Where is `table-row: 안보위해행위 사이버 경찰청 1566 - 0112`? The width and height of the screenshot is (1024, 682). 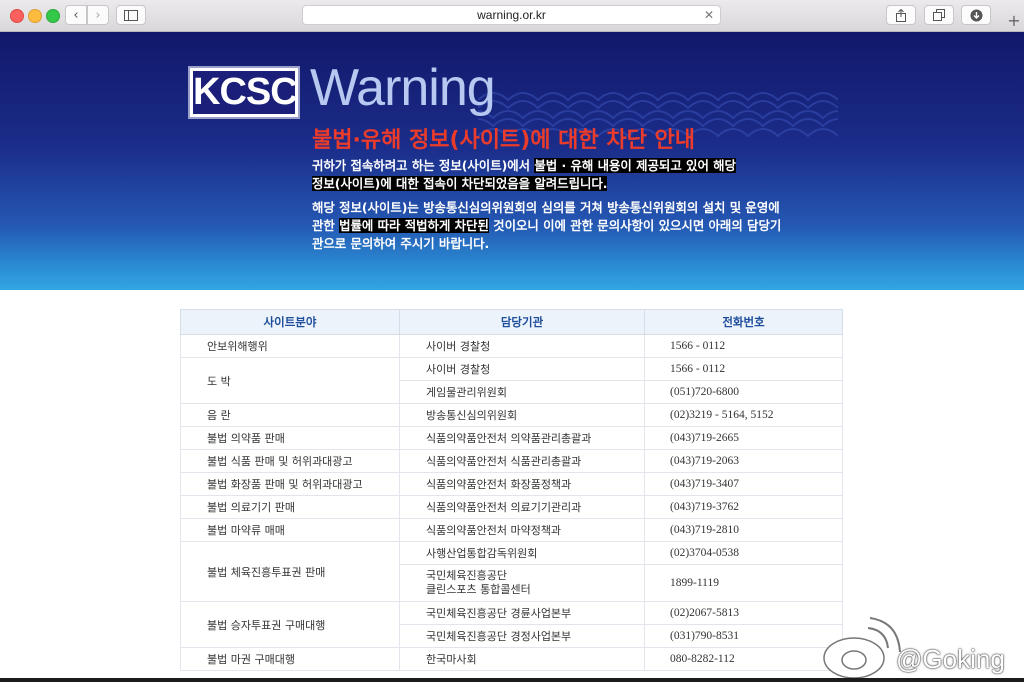 table-row: 안보위해행위 사이버 경찰청 1566 - 0112 is located at coordinates (511, 346).